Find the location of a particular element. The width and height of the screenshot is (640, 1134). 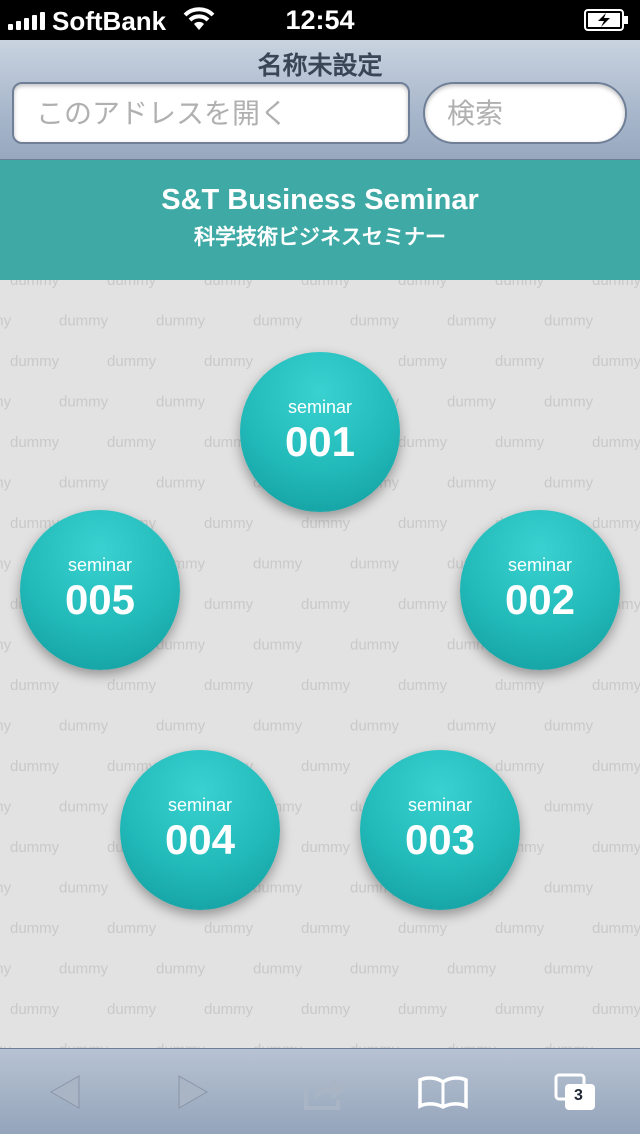

seminar-005-button: seminar 005 is located at coordinates (100, 590).